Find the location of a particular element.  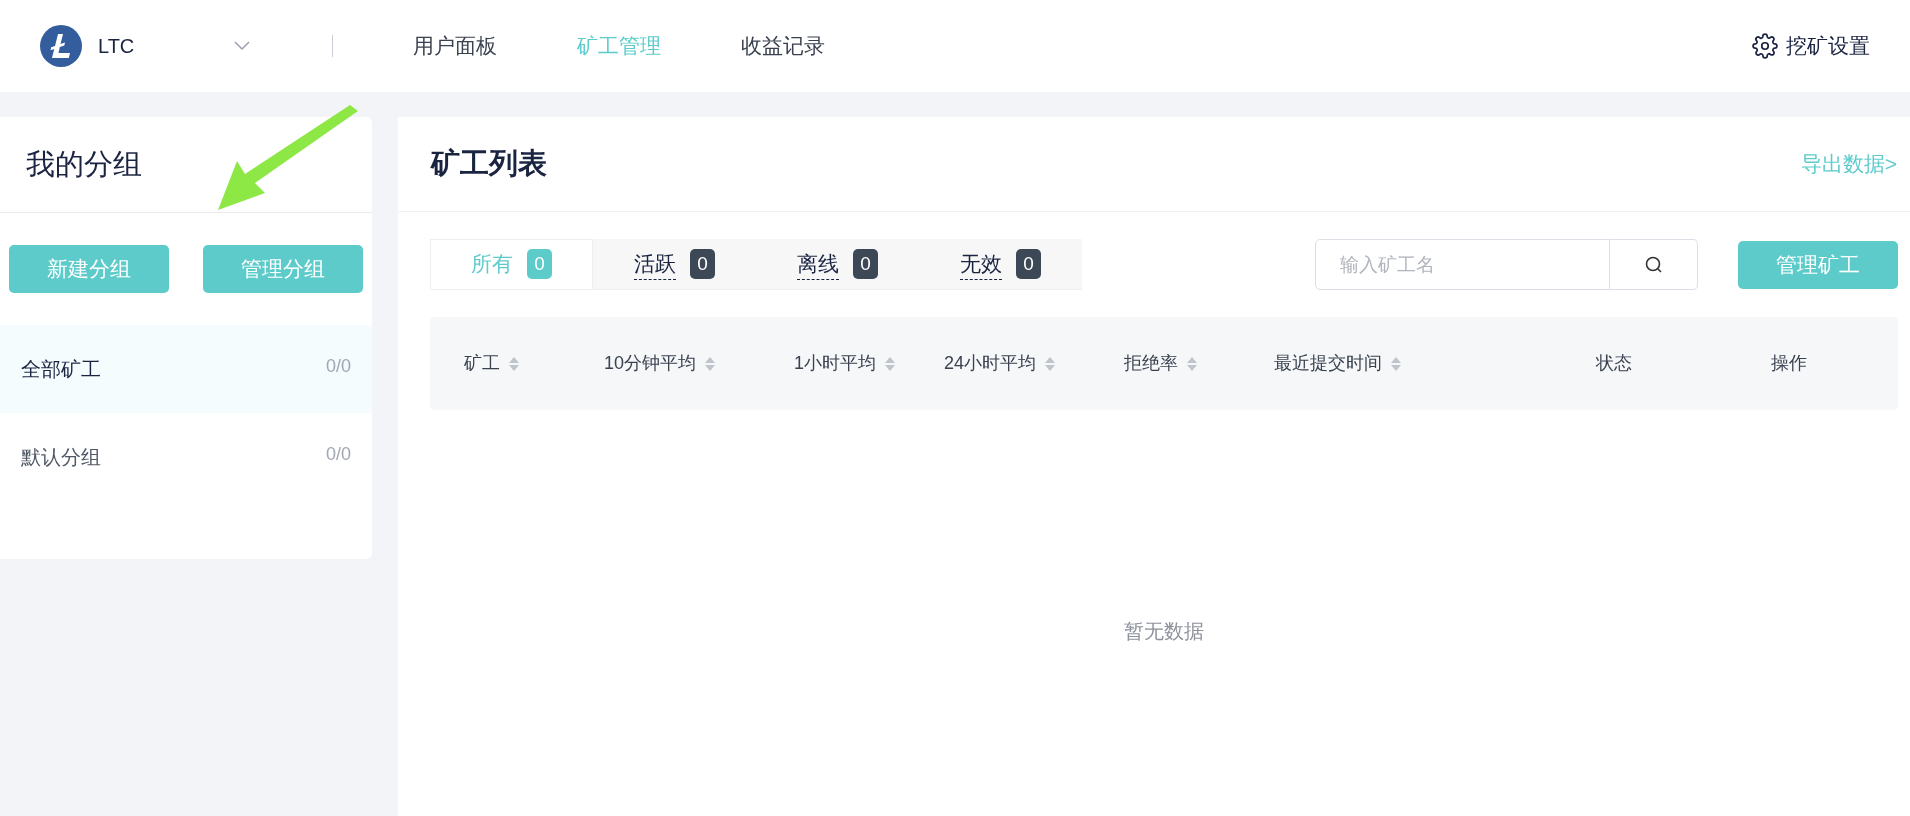

nav-link: 收益记录 is located at coordinates (783, 46).